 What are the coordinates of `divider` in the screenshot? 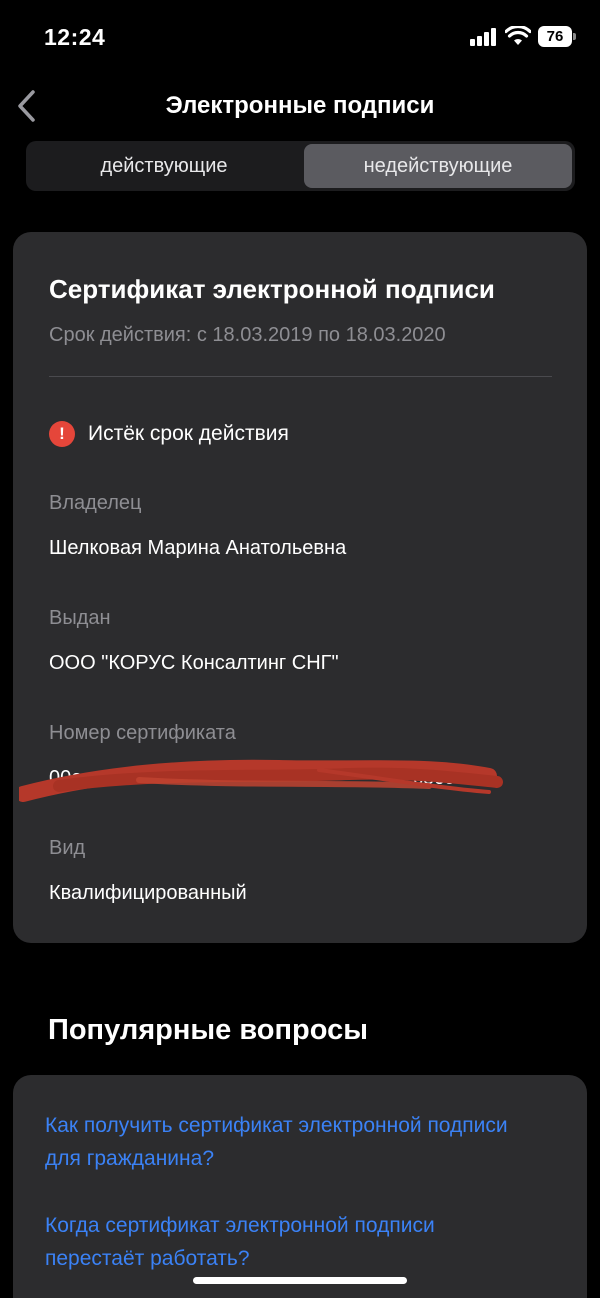 It's located at (300, 376).